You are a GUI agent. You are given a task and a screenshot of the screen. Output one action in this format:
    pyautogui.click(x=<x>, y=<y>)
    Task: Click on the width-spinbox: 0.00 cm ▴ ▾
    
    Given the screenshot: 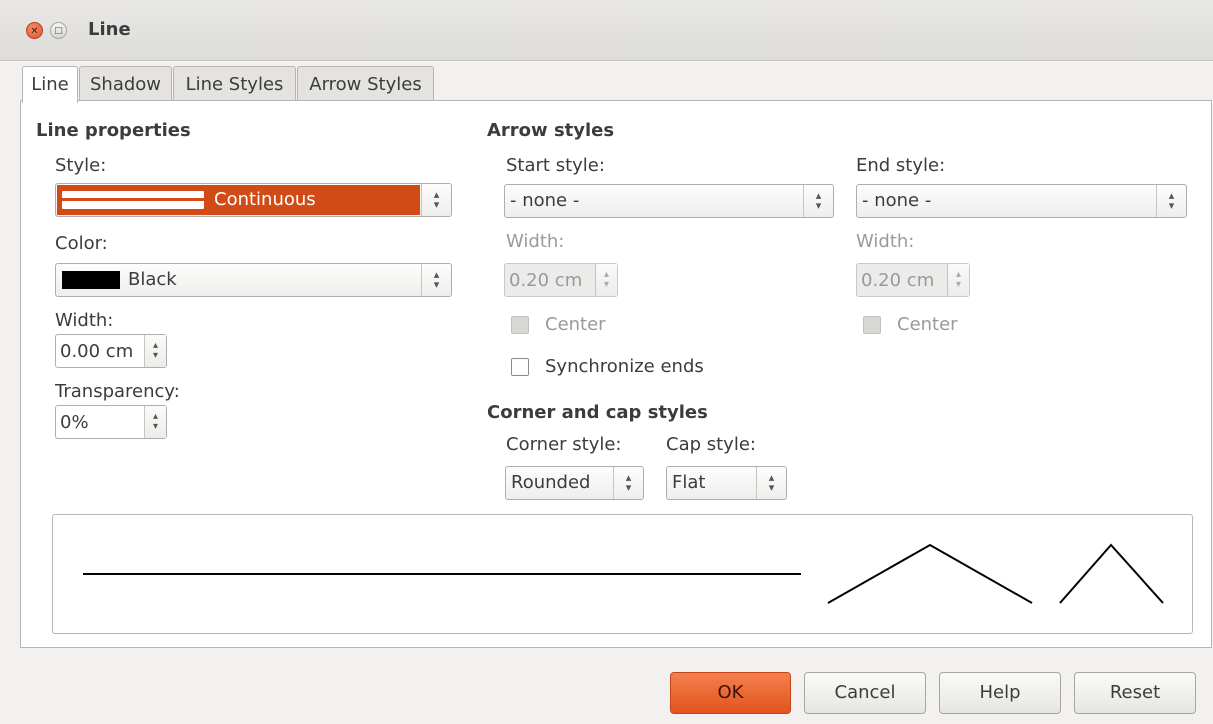 What is the action you would take?
    pyautogui.click(x=111, y=351)
    